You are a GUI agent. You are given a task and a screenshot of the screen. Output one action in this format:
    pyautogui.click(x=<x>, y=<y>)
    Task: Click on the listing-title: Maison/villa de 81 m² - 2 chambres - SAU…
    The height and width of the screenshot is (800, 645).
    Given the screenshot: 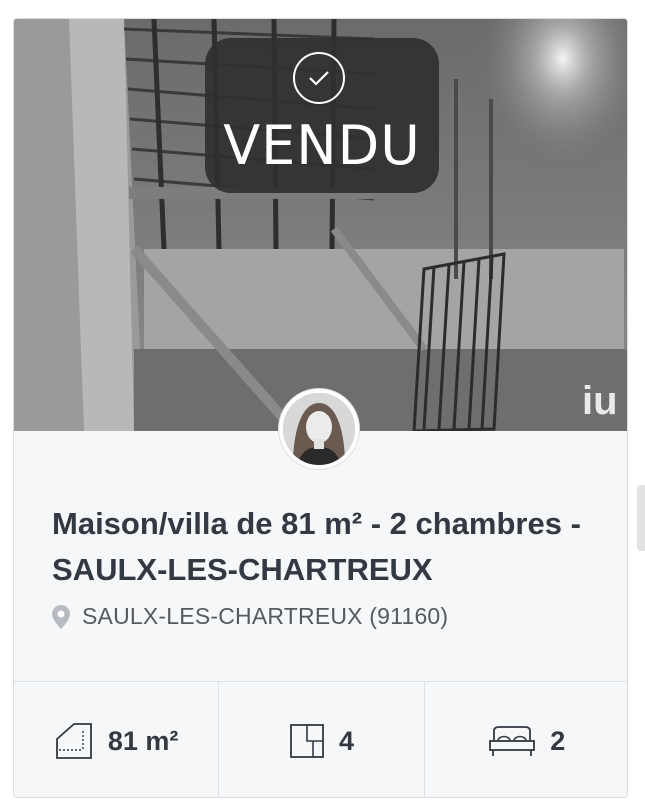 What is the action you would take?
    pyautogui.click(x=332, y=547)
    